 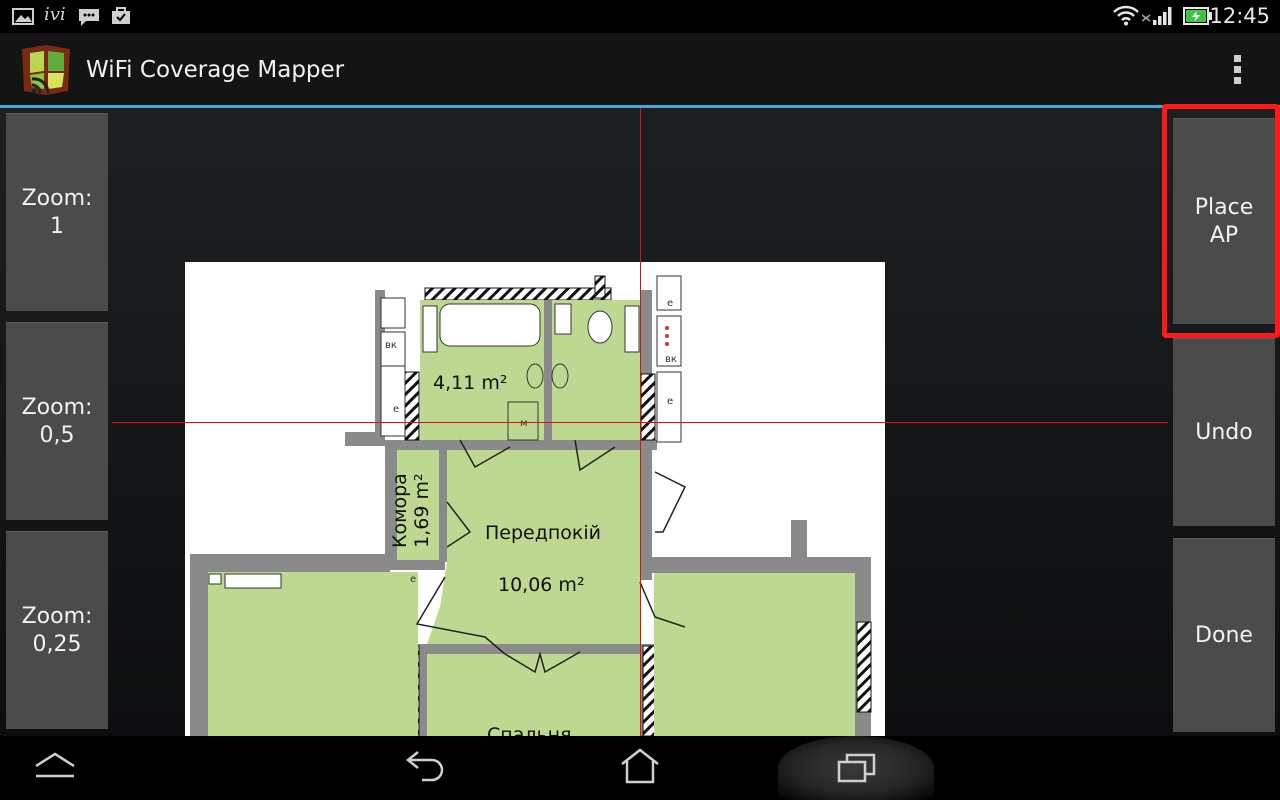 I want to click on navigation-bar, so click(x=640, y=768).